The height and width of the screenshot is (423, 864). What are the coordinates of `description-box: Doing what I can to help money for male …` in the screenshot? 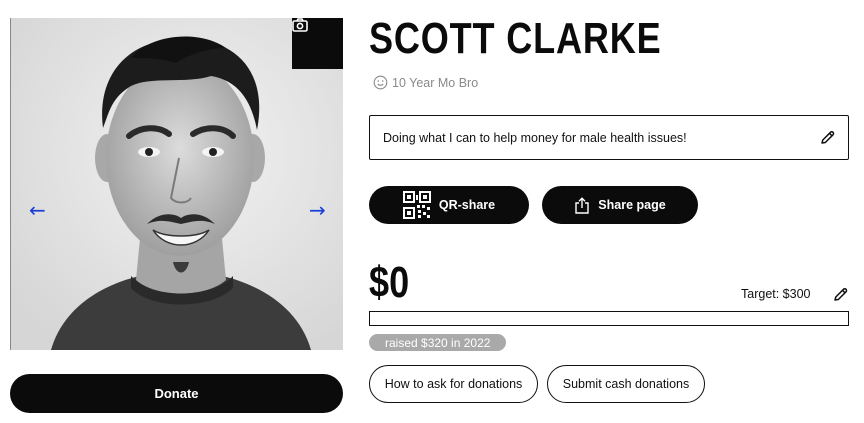 It's located at (609, 137).